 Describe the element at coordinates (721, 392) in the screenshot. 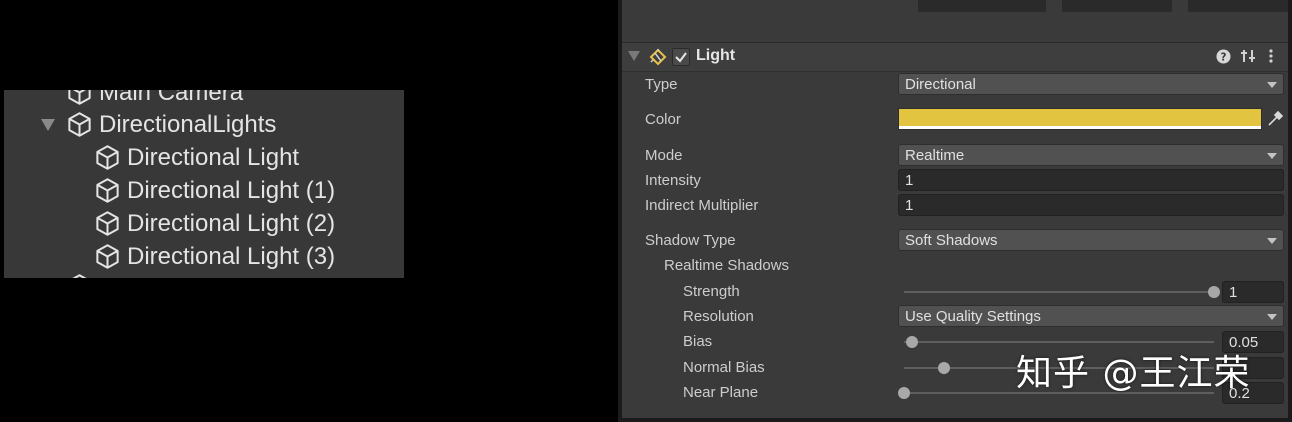

I see `near-plane-label: Near Plane` at that location.